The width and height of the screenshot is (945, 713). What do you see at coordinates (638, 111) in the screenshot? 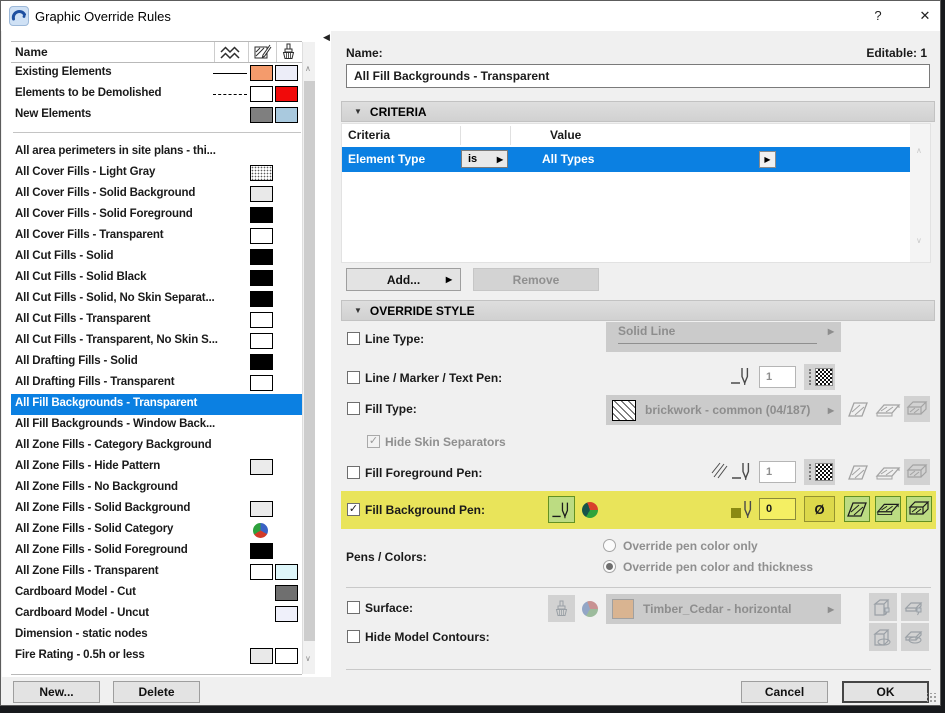
I see `criteria-section-header: ▼ CRITERIA` at bounding box center [638, 111].